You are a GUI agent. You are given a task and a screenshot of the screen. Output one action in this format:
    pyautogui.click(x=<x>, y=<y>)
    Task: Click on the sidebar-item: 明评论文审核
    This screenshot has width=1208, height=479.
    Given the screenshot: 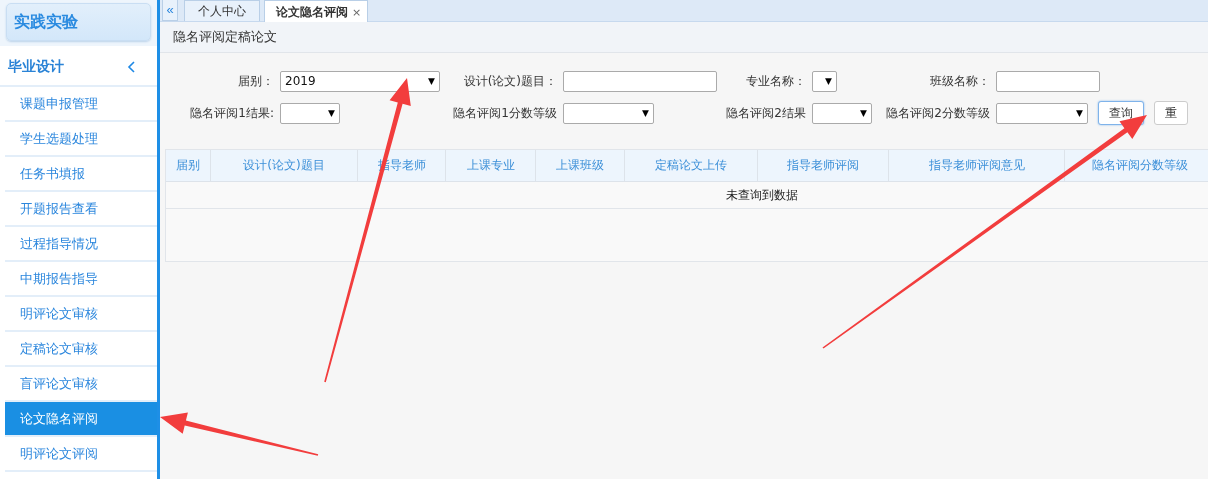 What is the action you would take?
    pyautogui.click(x=81, y=314)
    